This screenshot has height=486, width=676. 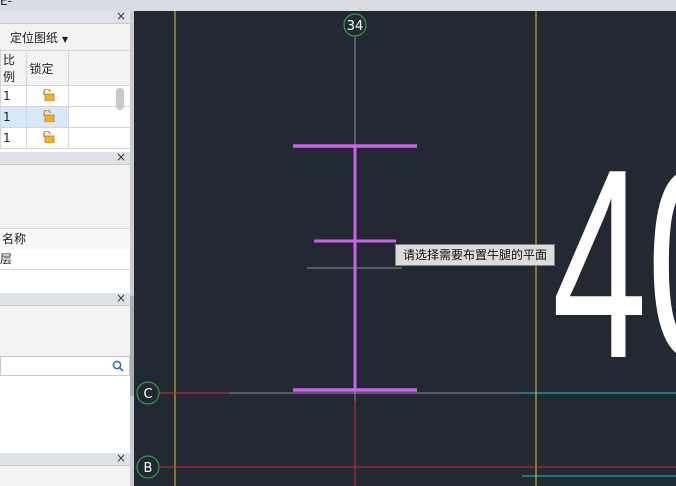 What do you see at coordinates (65, 17) in the screenshot?
I see `layers-panel-title: ×` at bounding box center [65, 17].